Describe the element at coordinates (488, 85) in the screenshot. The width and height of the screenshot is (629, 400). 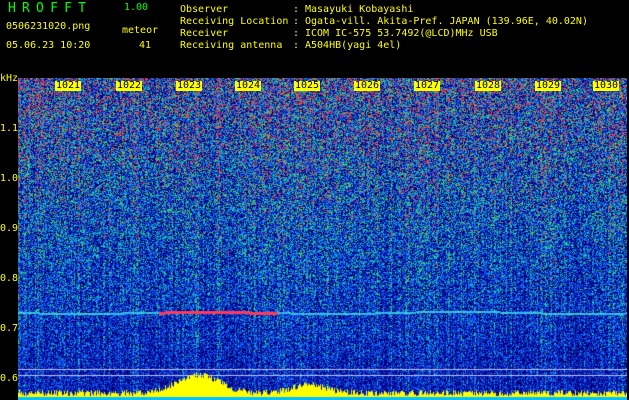
I see `x-tick-label: 1028` at that location.